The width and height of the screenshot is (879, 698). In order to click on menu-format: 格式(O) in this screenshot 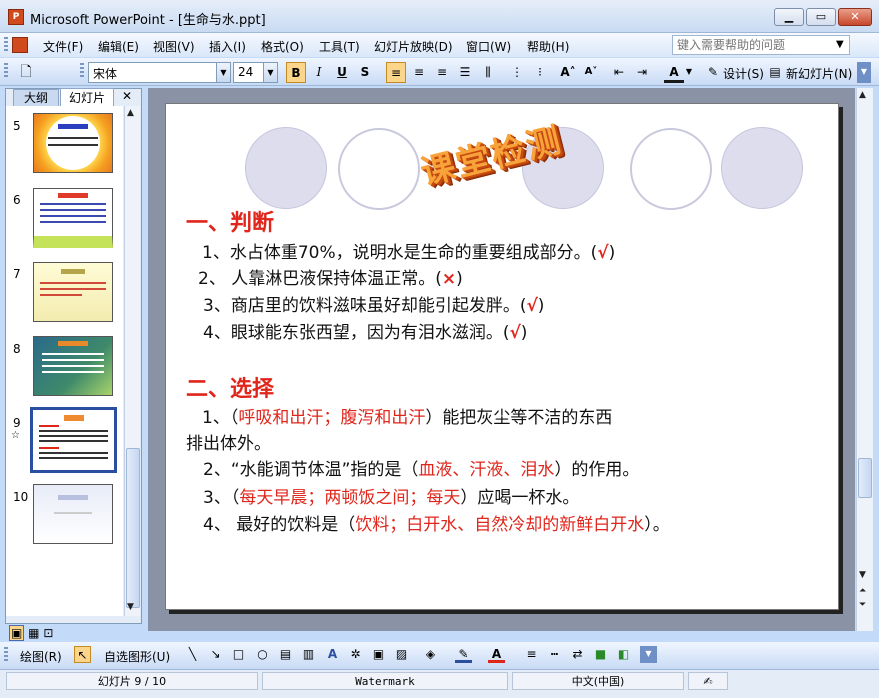, I will do `click(282, 46)`.